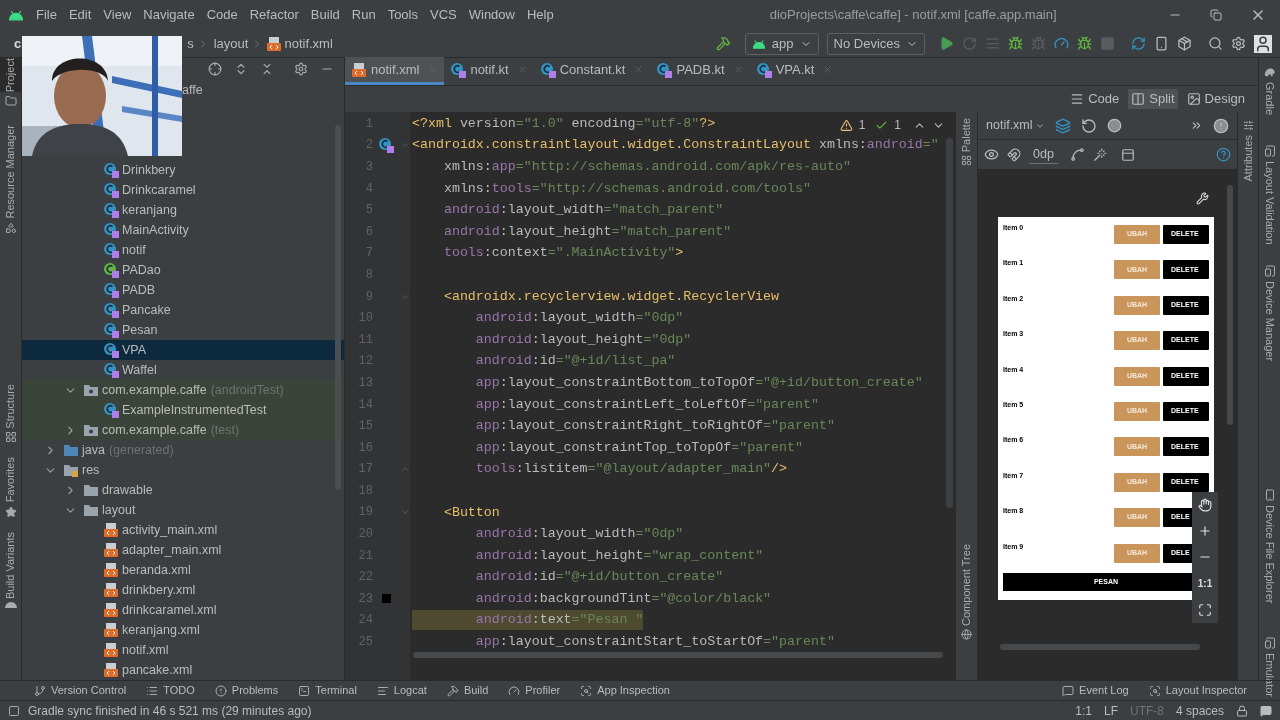 This screenshot has height=720, width=1280. Describe the element at coordinates (157, 670) in the screenshot. I see `tree-item-label: pancake.xml` at that location.